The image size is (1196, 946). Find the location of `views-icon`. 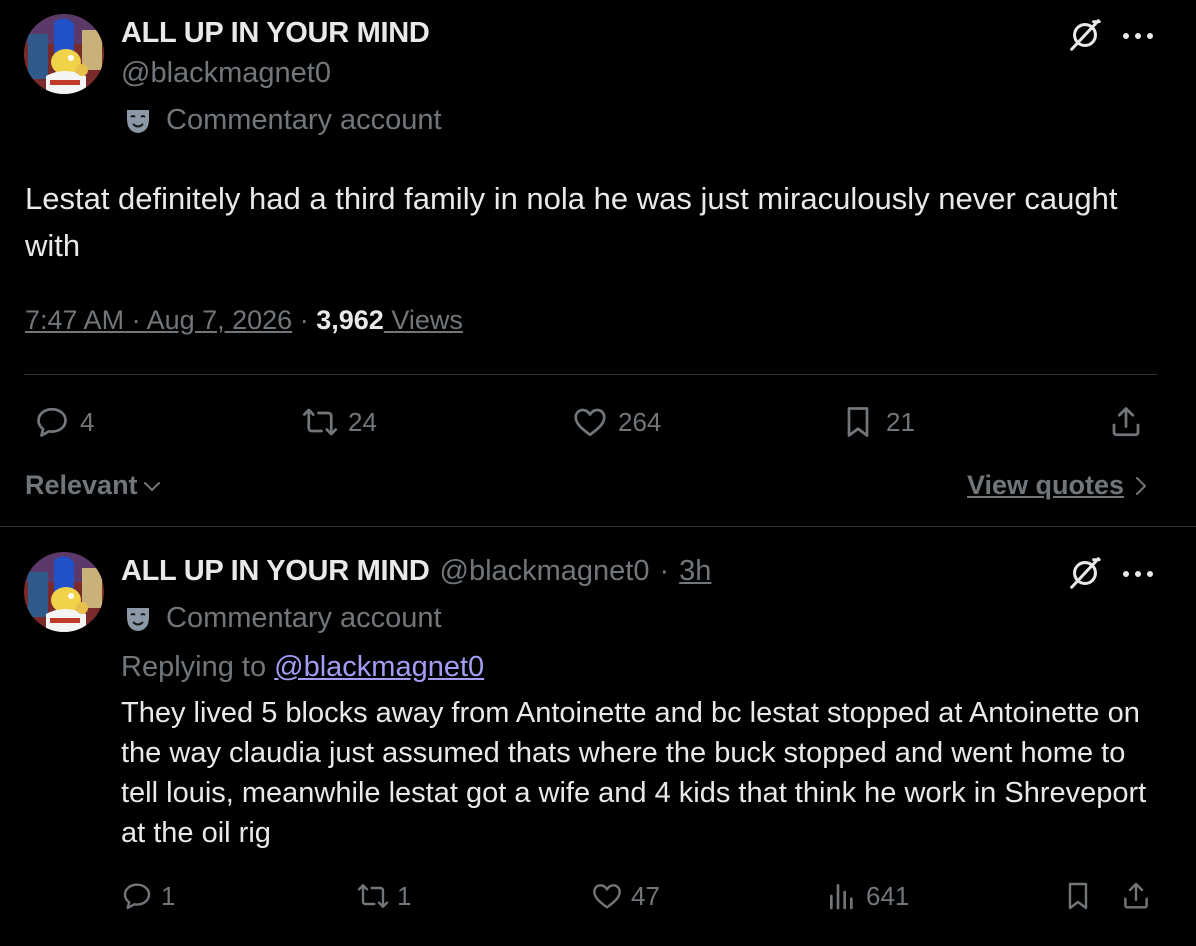

views-icon is located at coordinates (842, 896).